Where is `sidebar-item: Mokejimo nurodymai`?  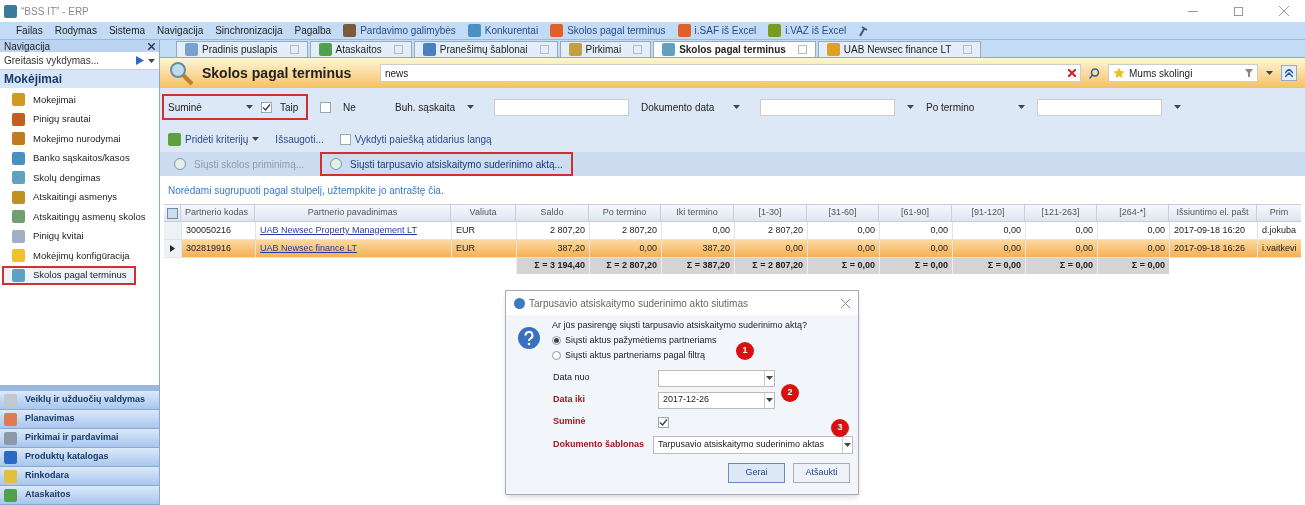 sidebar-item: Mokejimo nurodymai is located at coordinates (66, 139).